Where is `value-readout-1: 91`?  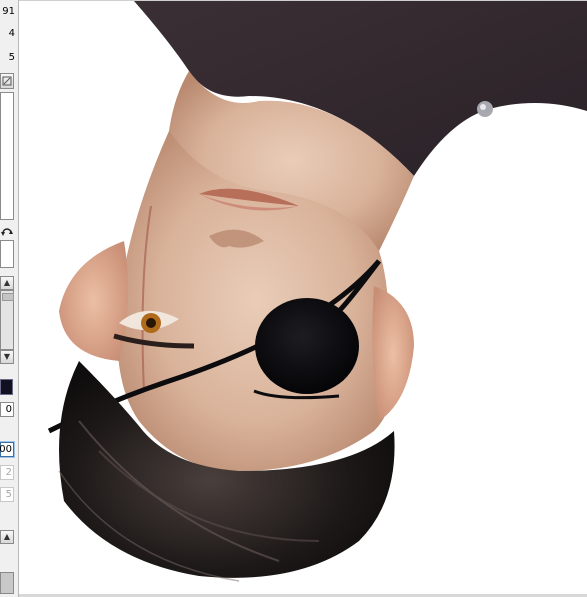
value-readout-1: 91 is located at coordinates (8, 11).